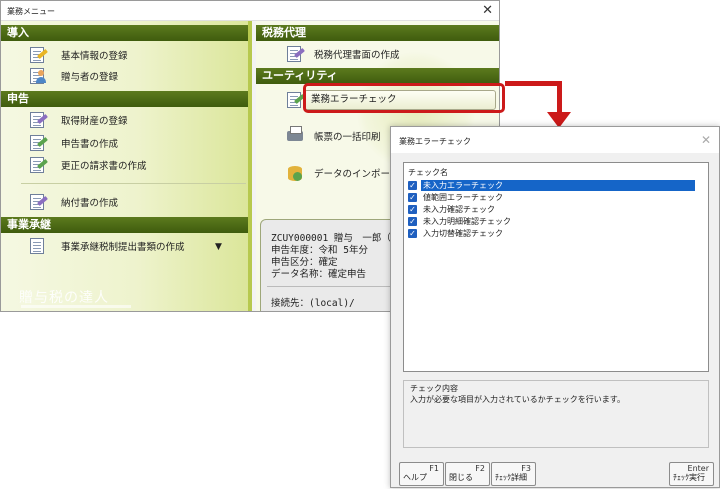 The width and height of the screenshot is (720, 489). I want to click on list-item: ✓ 未入力明細確認チェック, so click(460, 221).